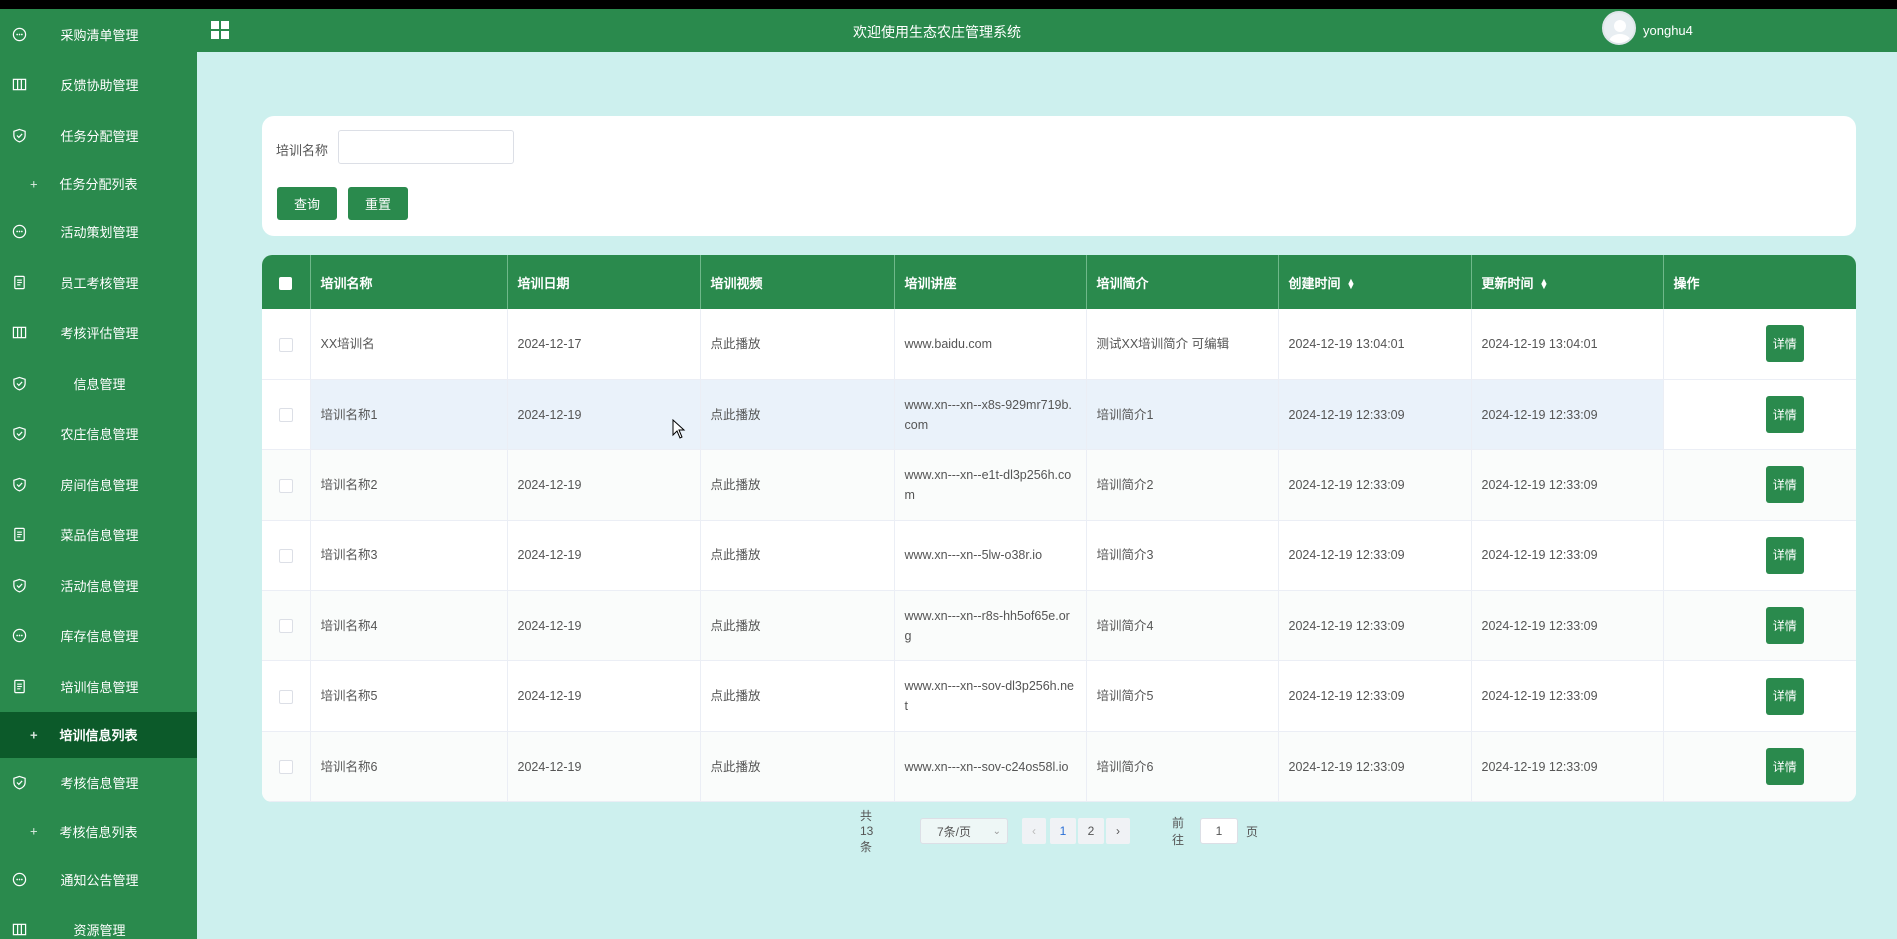 The image size is (1897, 939). Describe the element at coordinates (1375, 282) in the screenshot. I see `column-header-sortable: 创建时间 ▲ ▼` at that location.